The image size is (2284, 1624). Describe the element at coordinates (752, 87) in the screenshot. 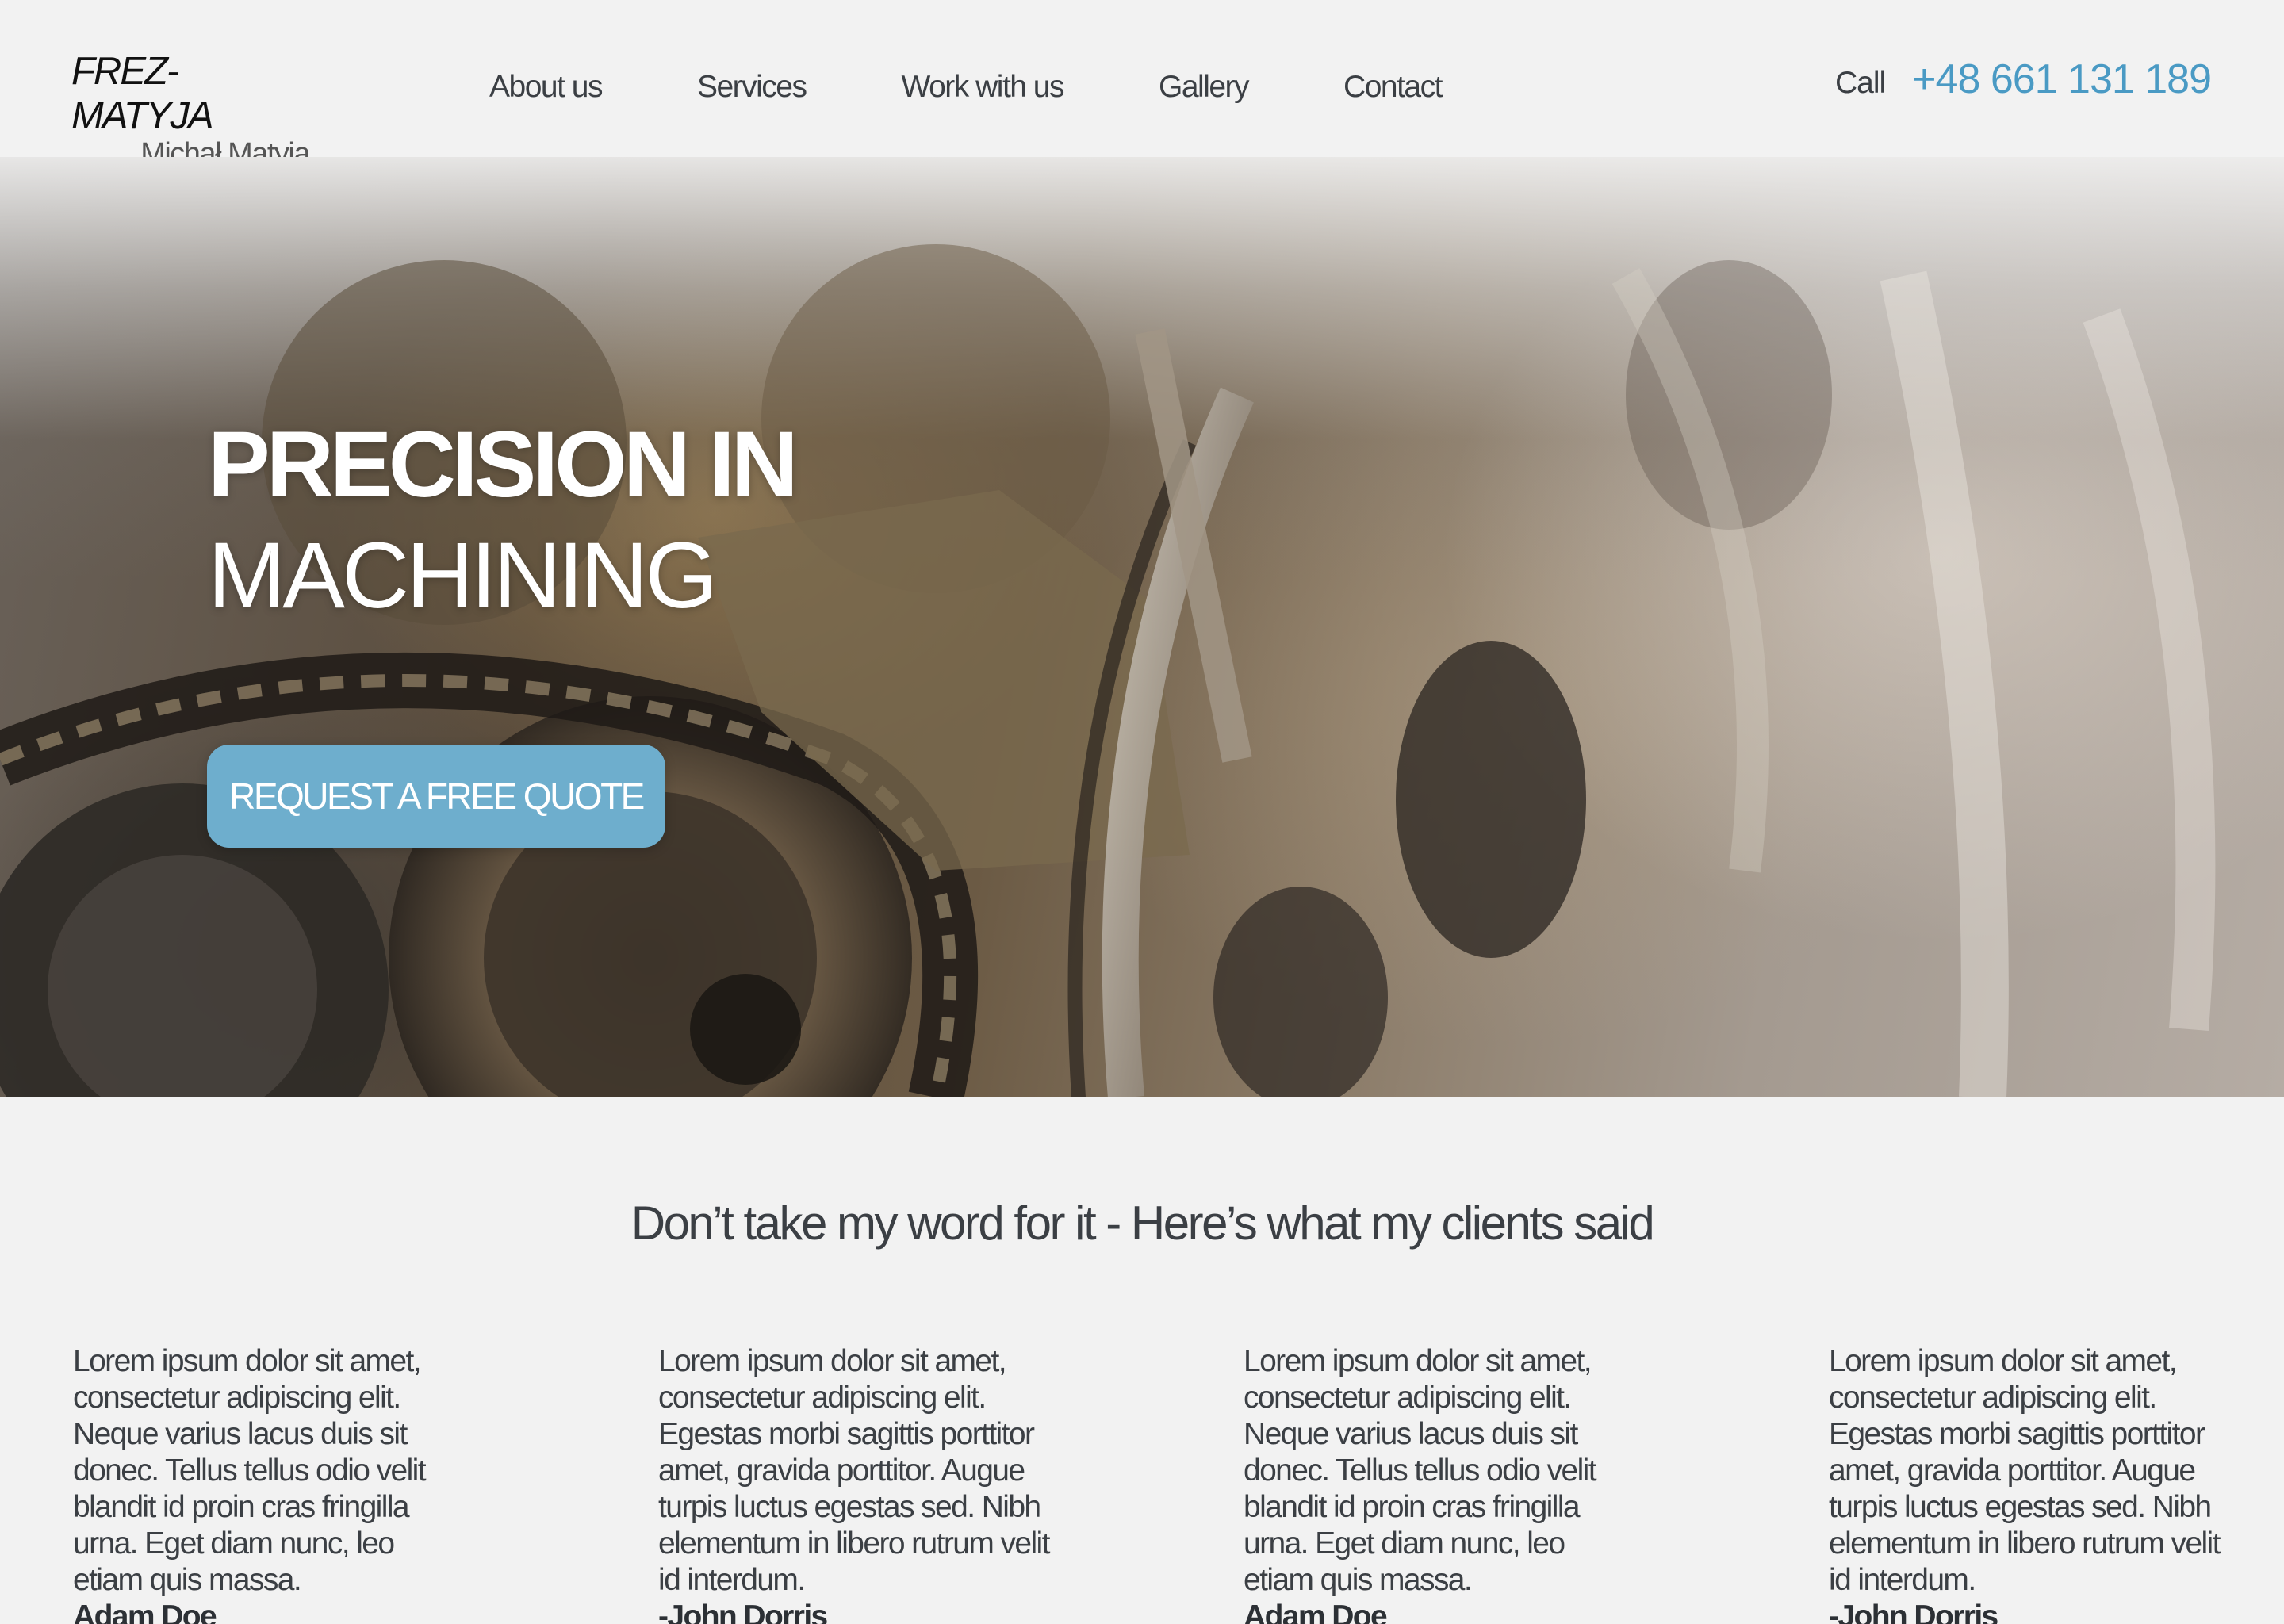

I see `nav-item-services: Services` at that location.